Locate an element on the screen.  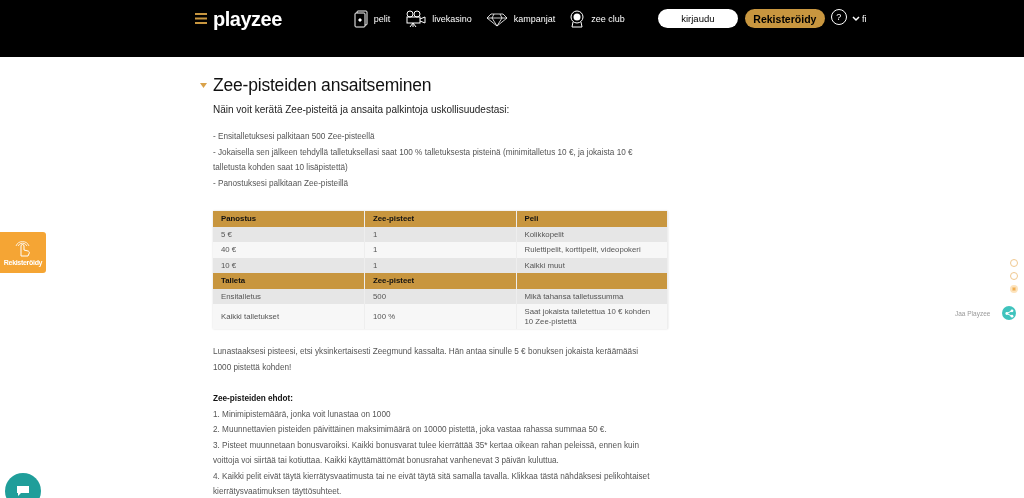
chevron-down-icon is located at coordinates (855, 18).